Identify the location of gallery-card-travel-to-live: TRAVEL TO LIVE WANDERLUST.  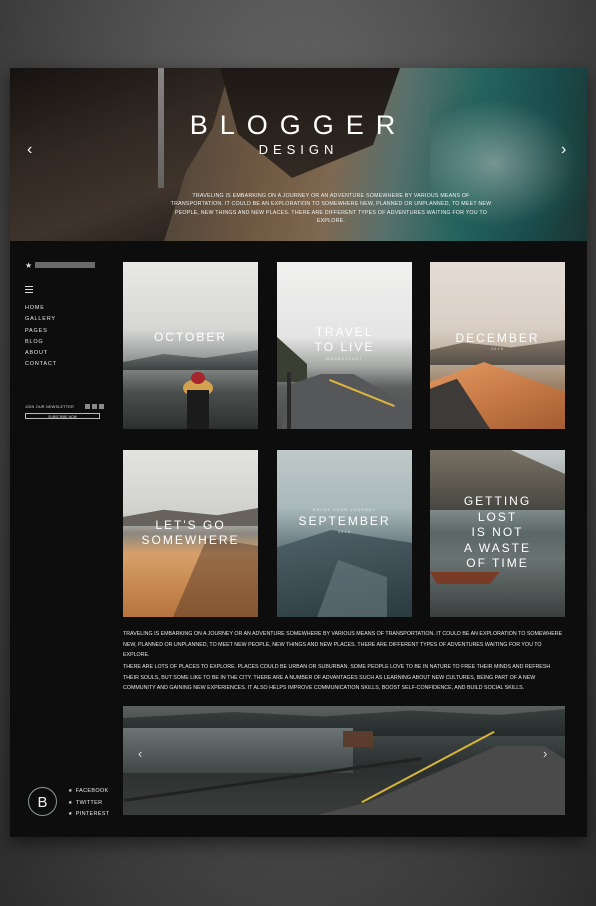
(344, 345).